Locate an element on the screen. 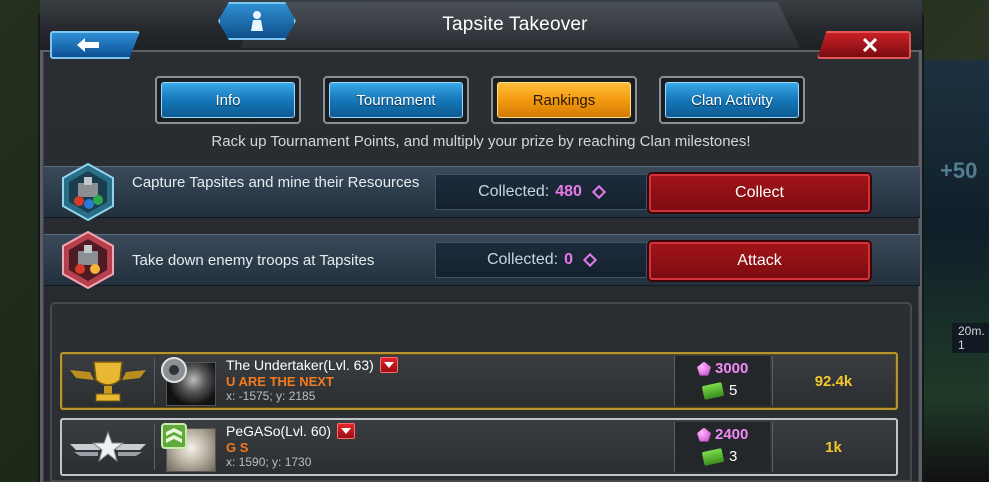 The height and width of the screenshot is (482, 989). total-score: 92.4k is located at coordinates (833, 381).